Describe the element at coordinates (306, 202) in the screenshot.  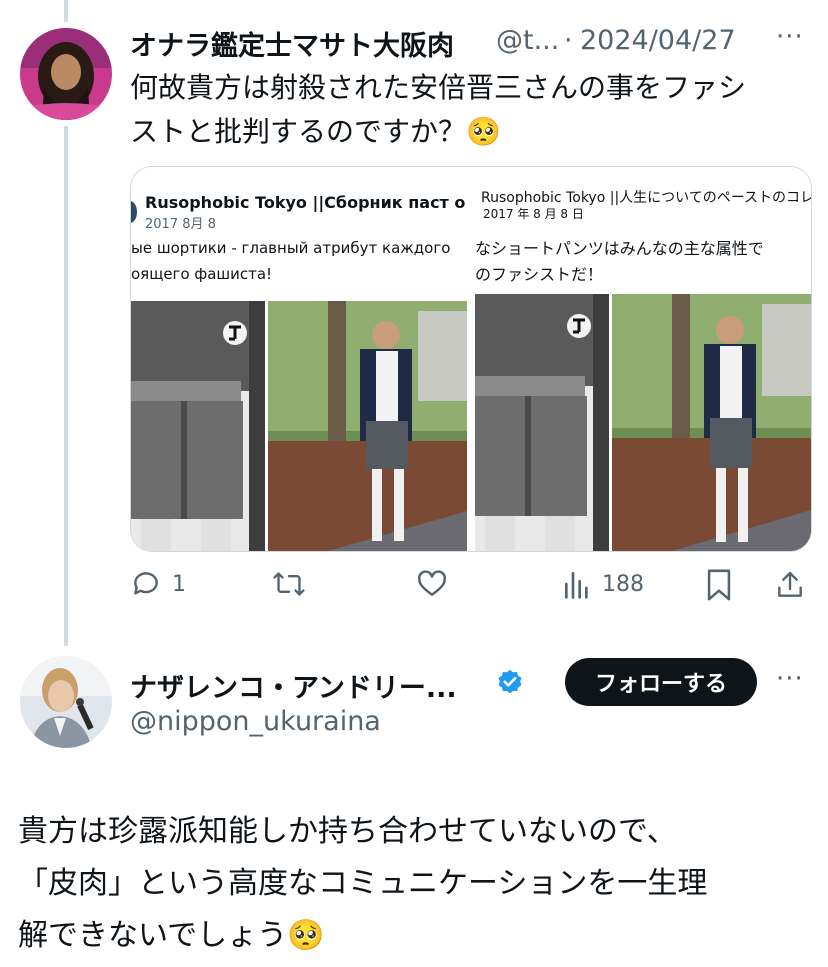
I see `source-title: Rusophobic Tokyo ||Сборник паст о ж` at that location.